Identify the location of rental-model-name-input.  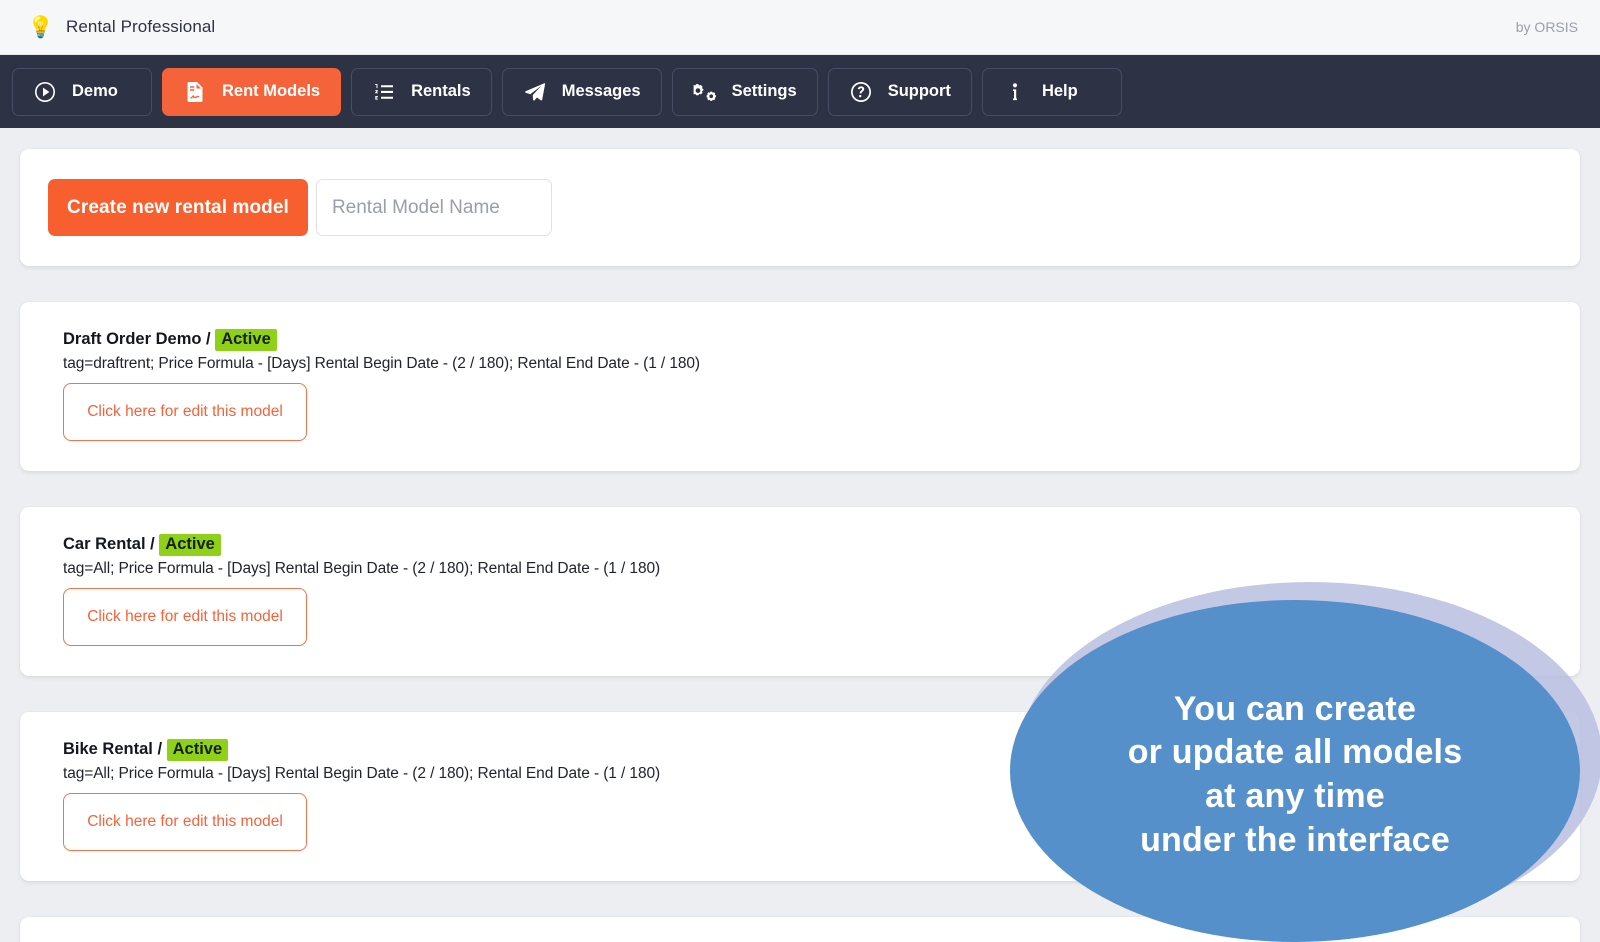
(433, 207).